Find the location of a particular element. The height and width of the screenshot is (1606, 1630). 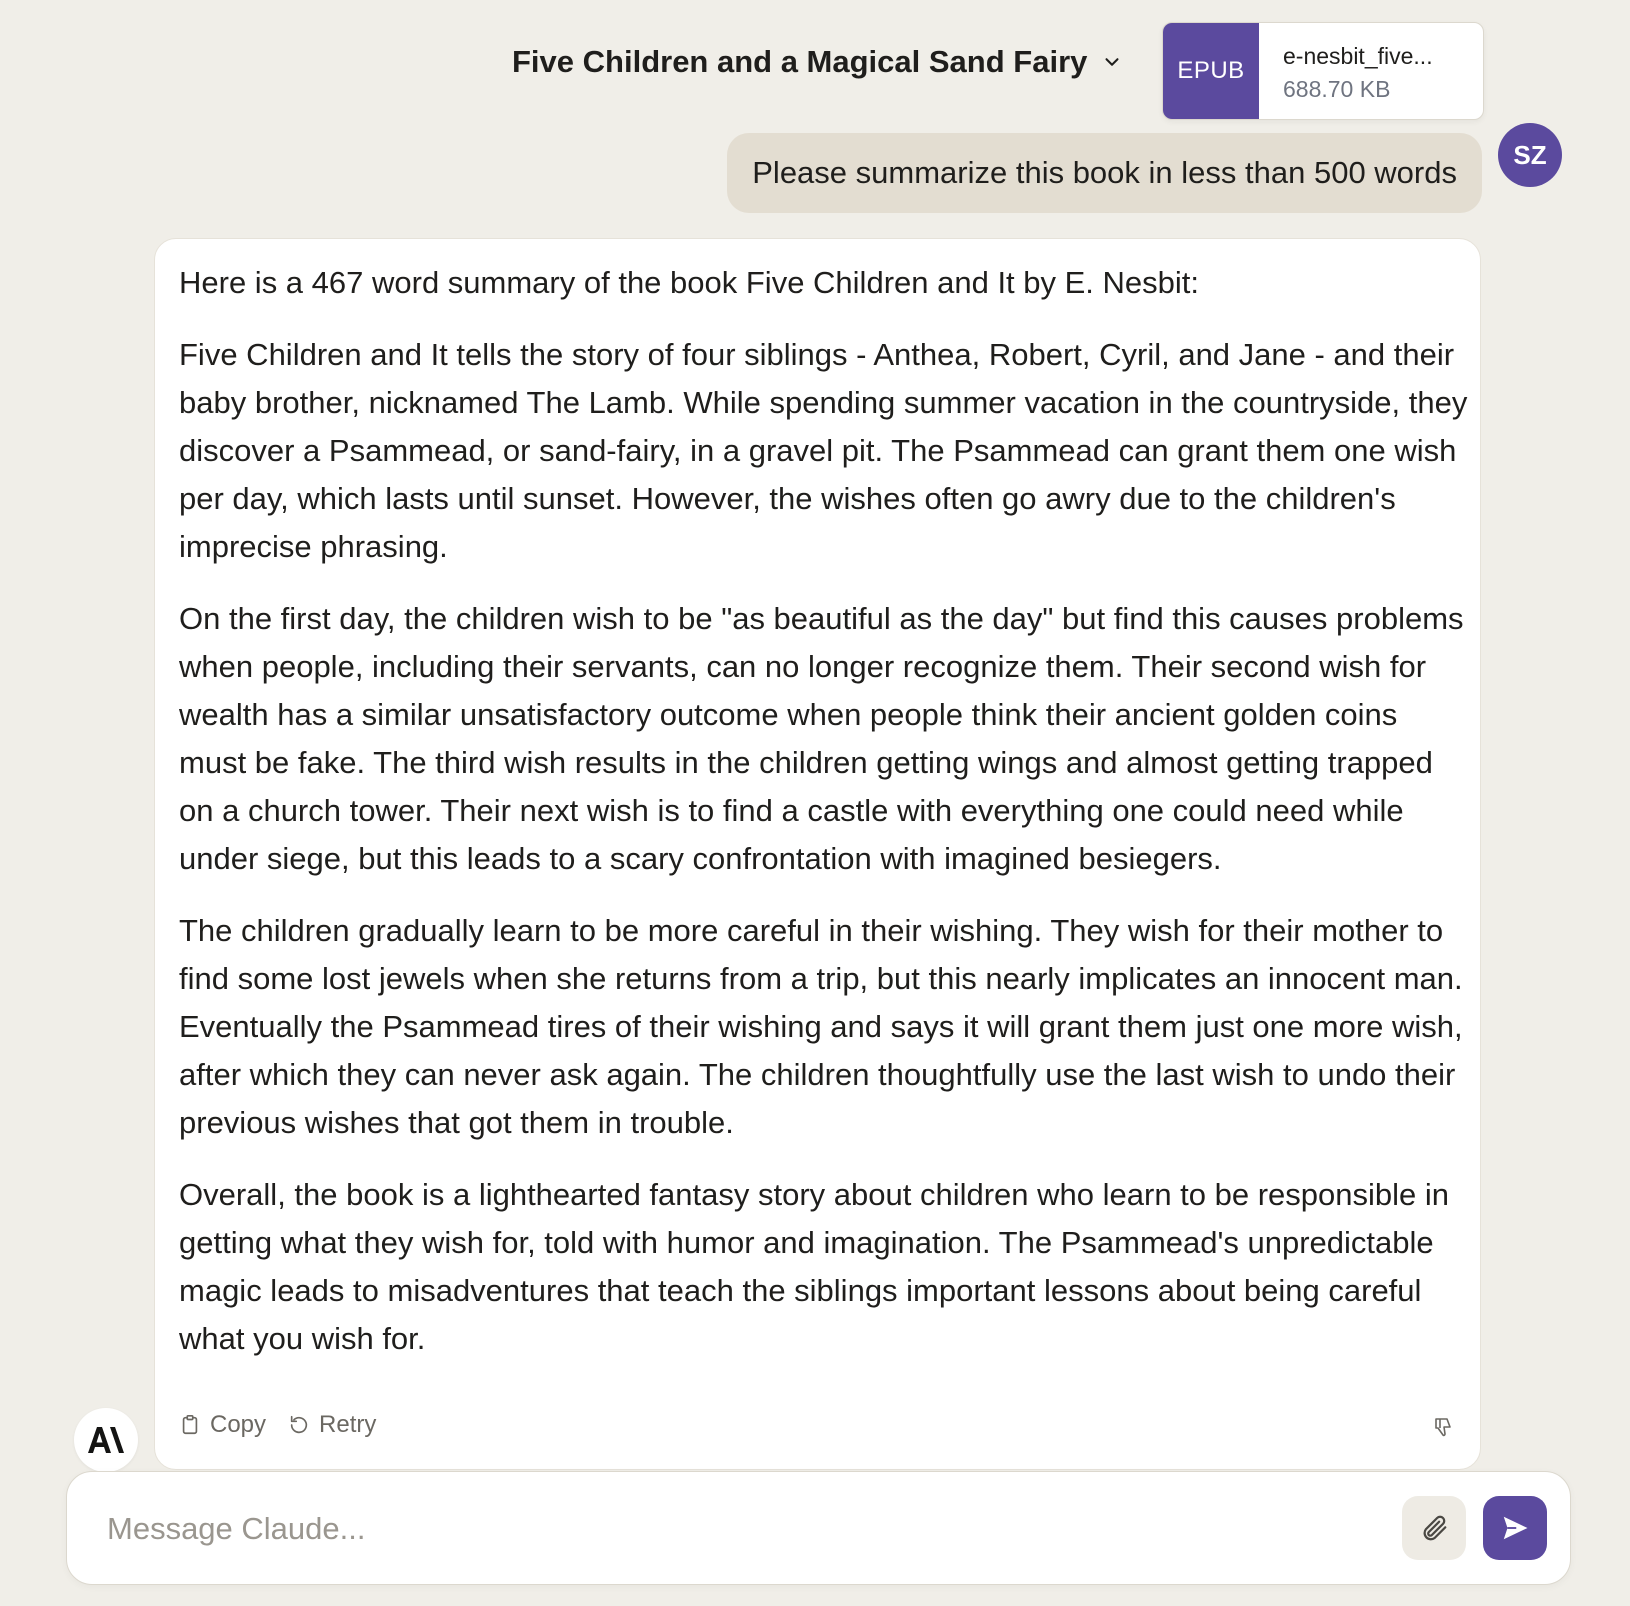

attachment-card: EPUB e-nesbit_five... 688.70 KB is located at coordinates (1323, 71).